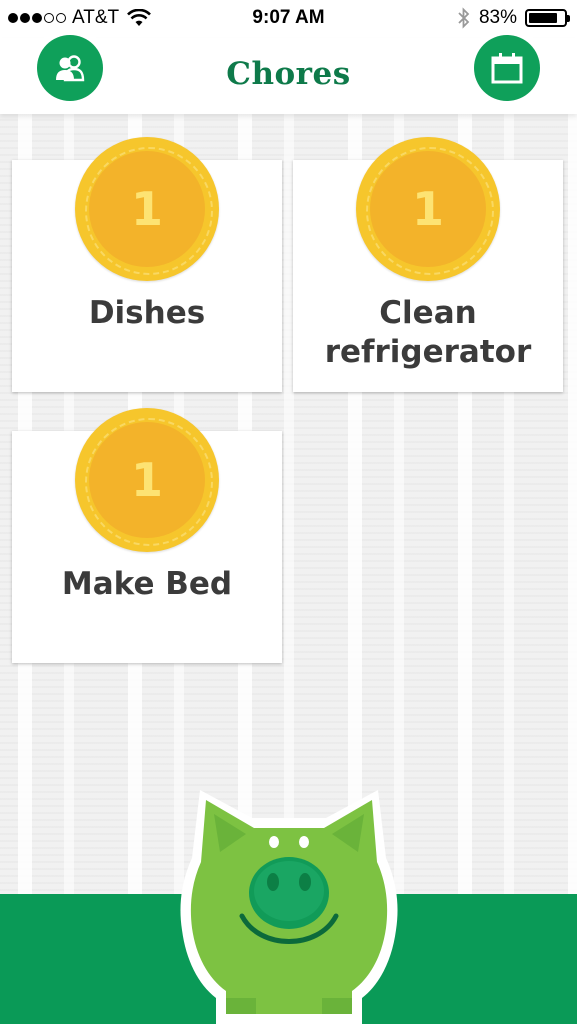 This screenshot has width=577, height=1024. I want to click on status-right: 83%, so click(513, 18).